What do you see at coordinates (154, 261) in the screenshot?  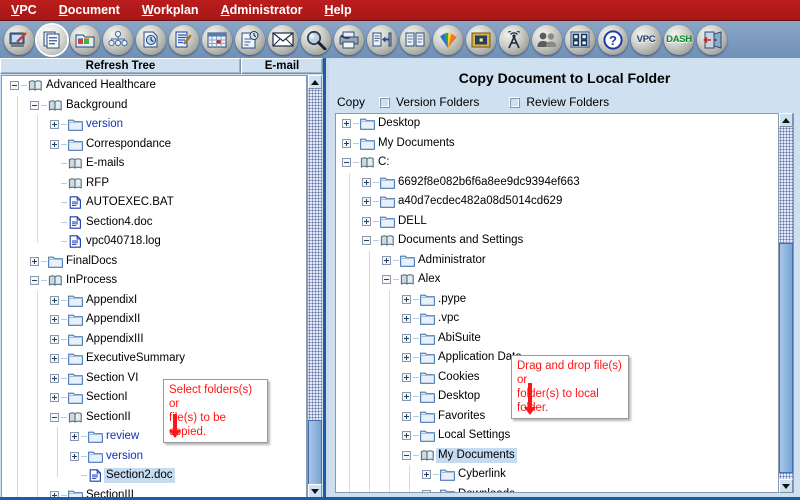 I see `tree-row: FinalDocs` at bounding box center [154, 261].